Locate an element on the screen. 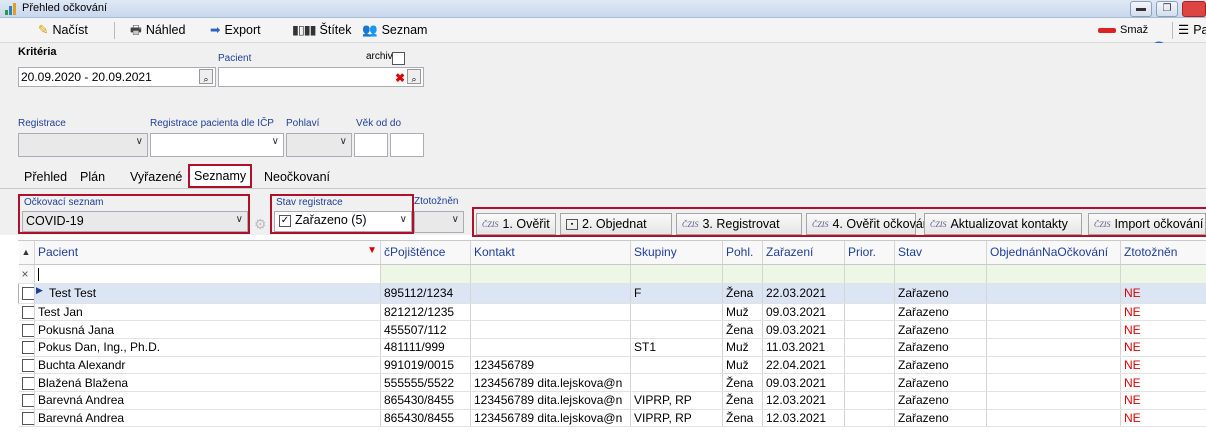  col-ordered: ObjednánNaOčkování is located at coordinates (1053, 253).